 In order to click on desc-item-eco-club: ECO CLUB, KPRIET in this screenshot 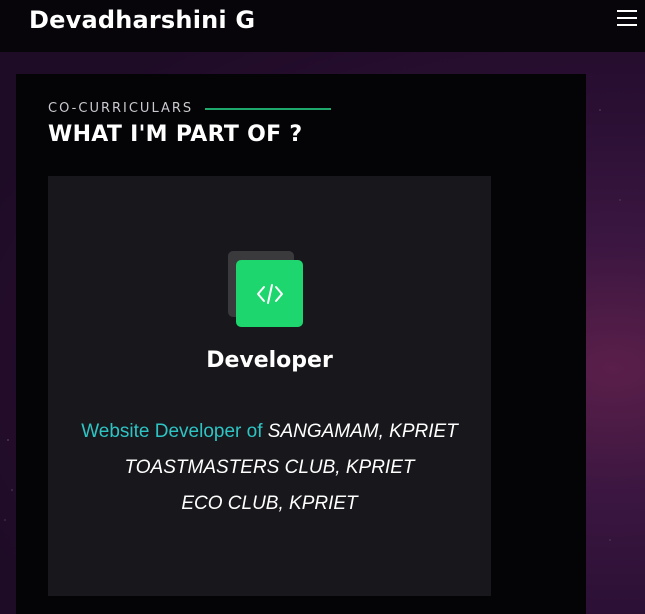, I will do `click(269, 503)`.